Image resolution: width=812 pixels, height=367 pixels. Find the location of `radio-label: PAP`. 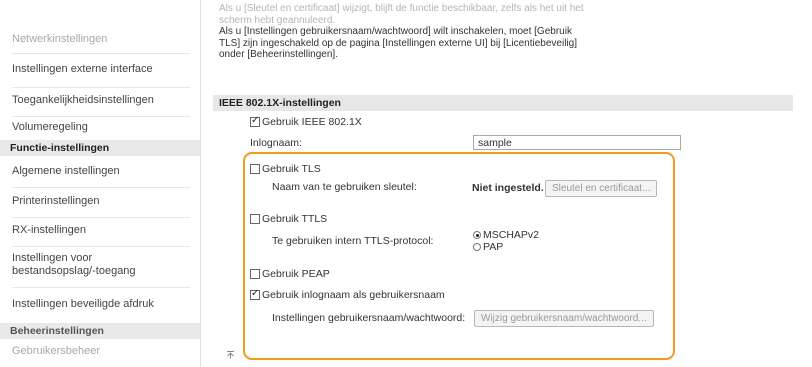

radio-label: PAP is located at coordinates (493, 247).